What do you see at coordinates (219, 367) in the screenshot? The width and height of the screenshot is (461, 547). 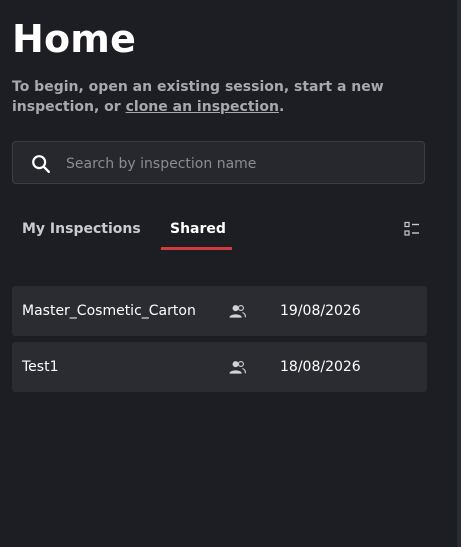 I see `inspection-row: Test1 18/08/2026` at bounding box center [219, 367].